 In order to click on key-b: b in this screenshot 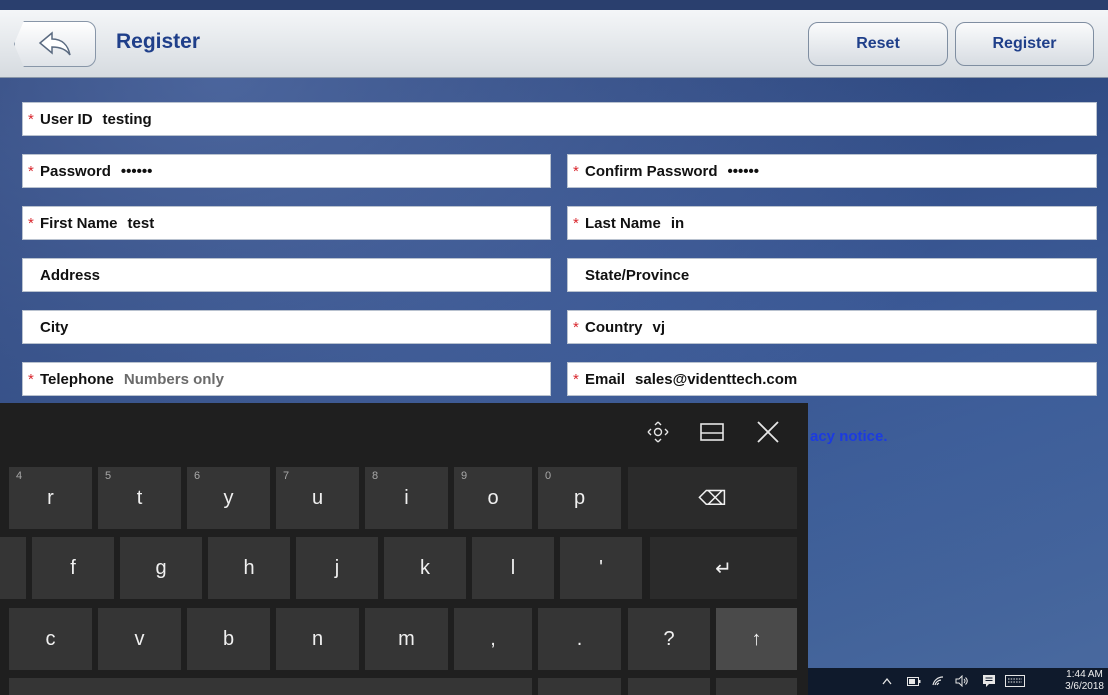, I will do `click(228, 639)`.